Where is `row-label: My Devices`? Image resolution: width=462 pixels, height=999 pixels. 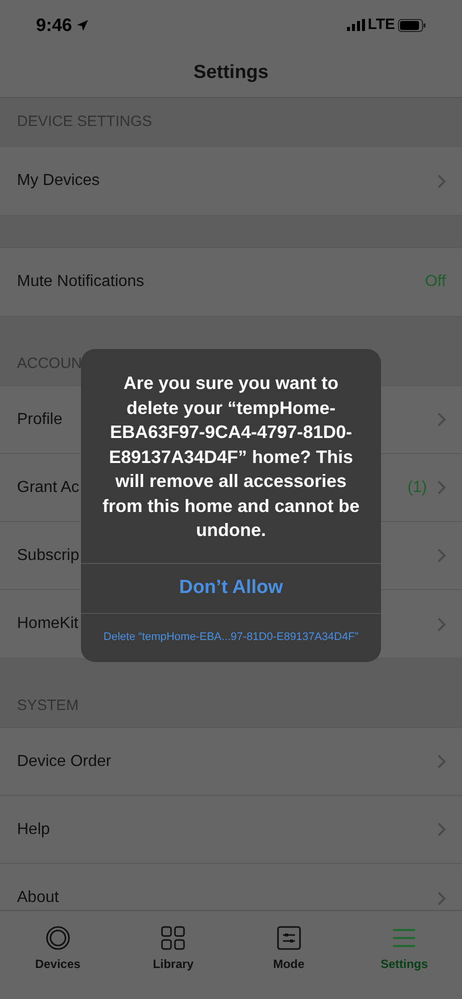
row-label: My Devices is located at coordinates (58, 181).